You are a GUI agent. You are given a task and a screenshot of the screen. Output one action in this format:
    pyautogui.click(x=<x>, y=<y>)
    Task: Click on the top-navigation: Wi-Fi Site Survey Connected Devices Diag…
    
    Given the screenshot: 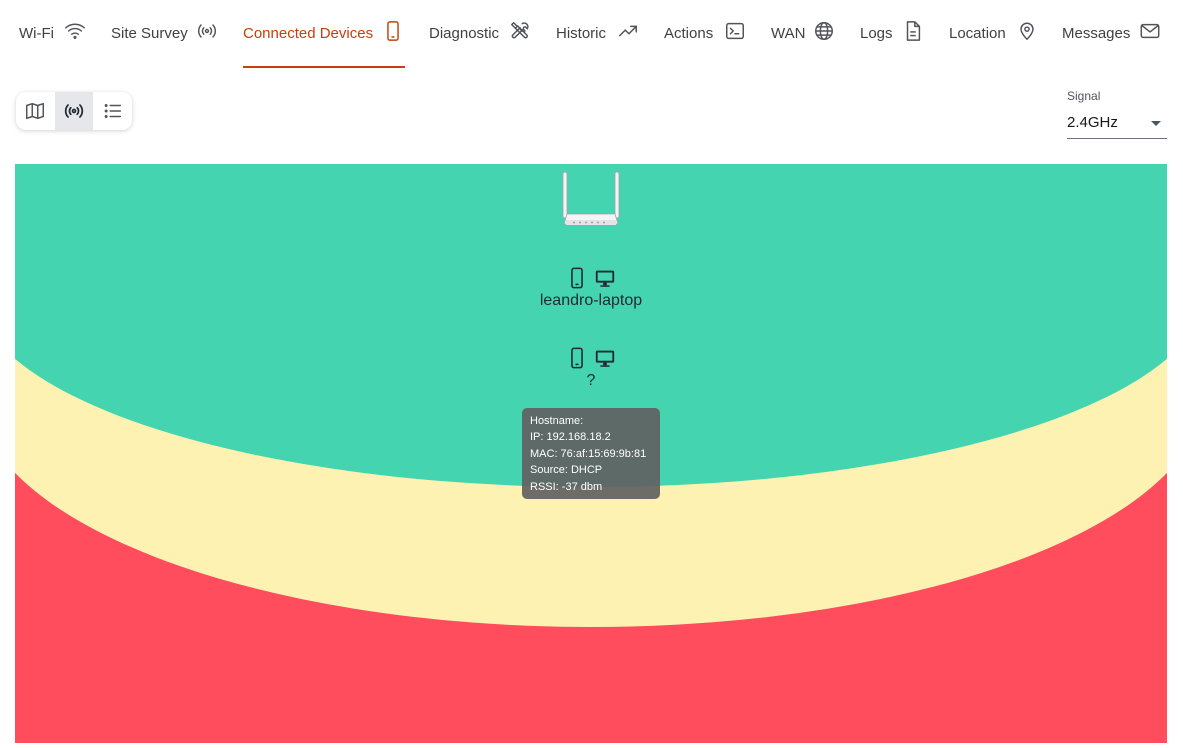 What is the action you would take?
    pyautogui.click(x=591, y=34)
    